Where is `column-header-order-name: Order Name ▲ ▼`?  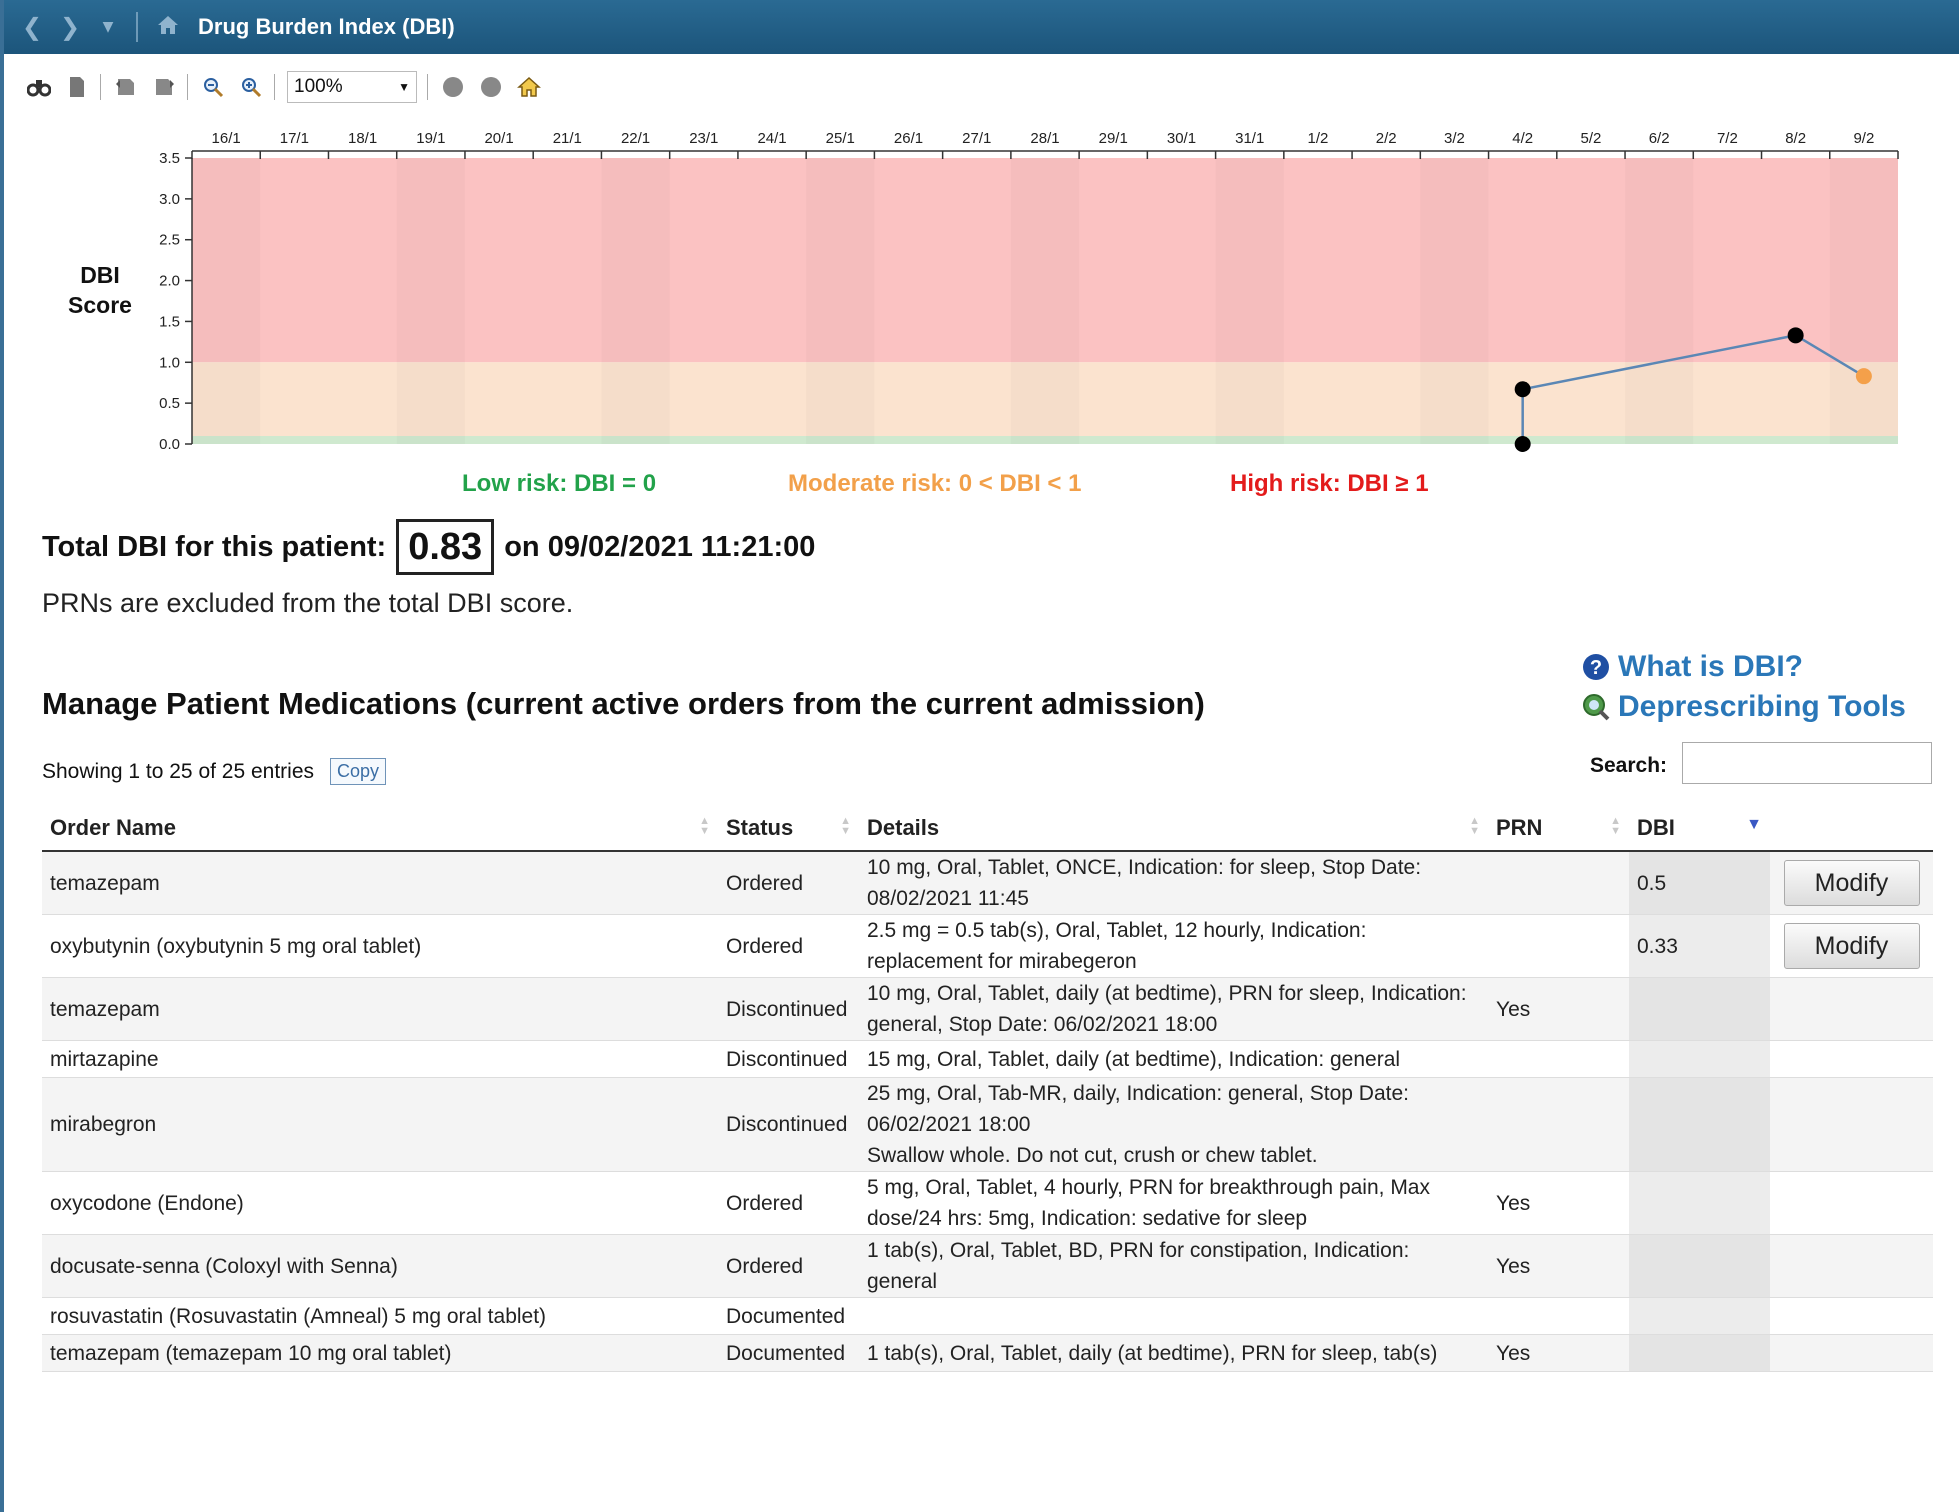 column-header-order-name: Order Name ▲ ▼ is located at coordinates (380, 829).